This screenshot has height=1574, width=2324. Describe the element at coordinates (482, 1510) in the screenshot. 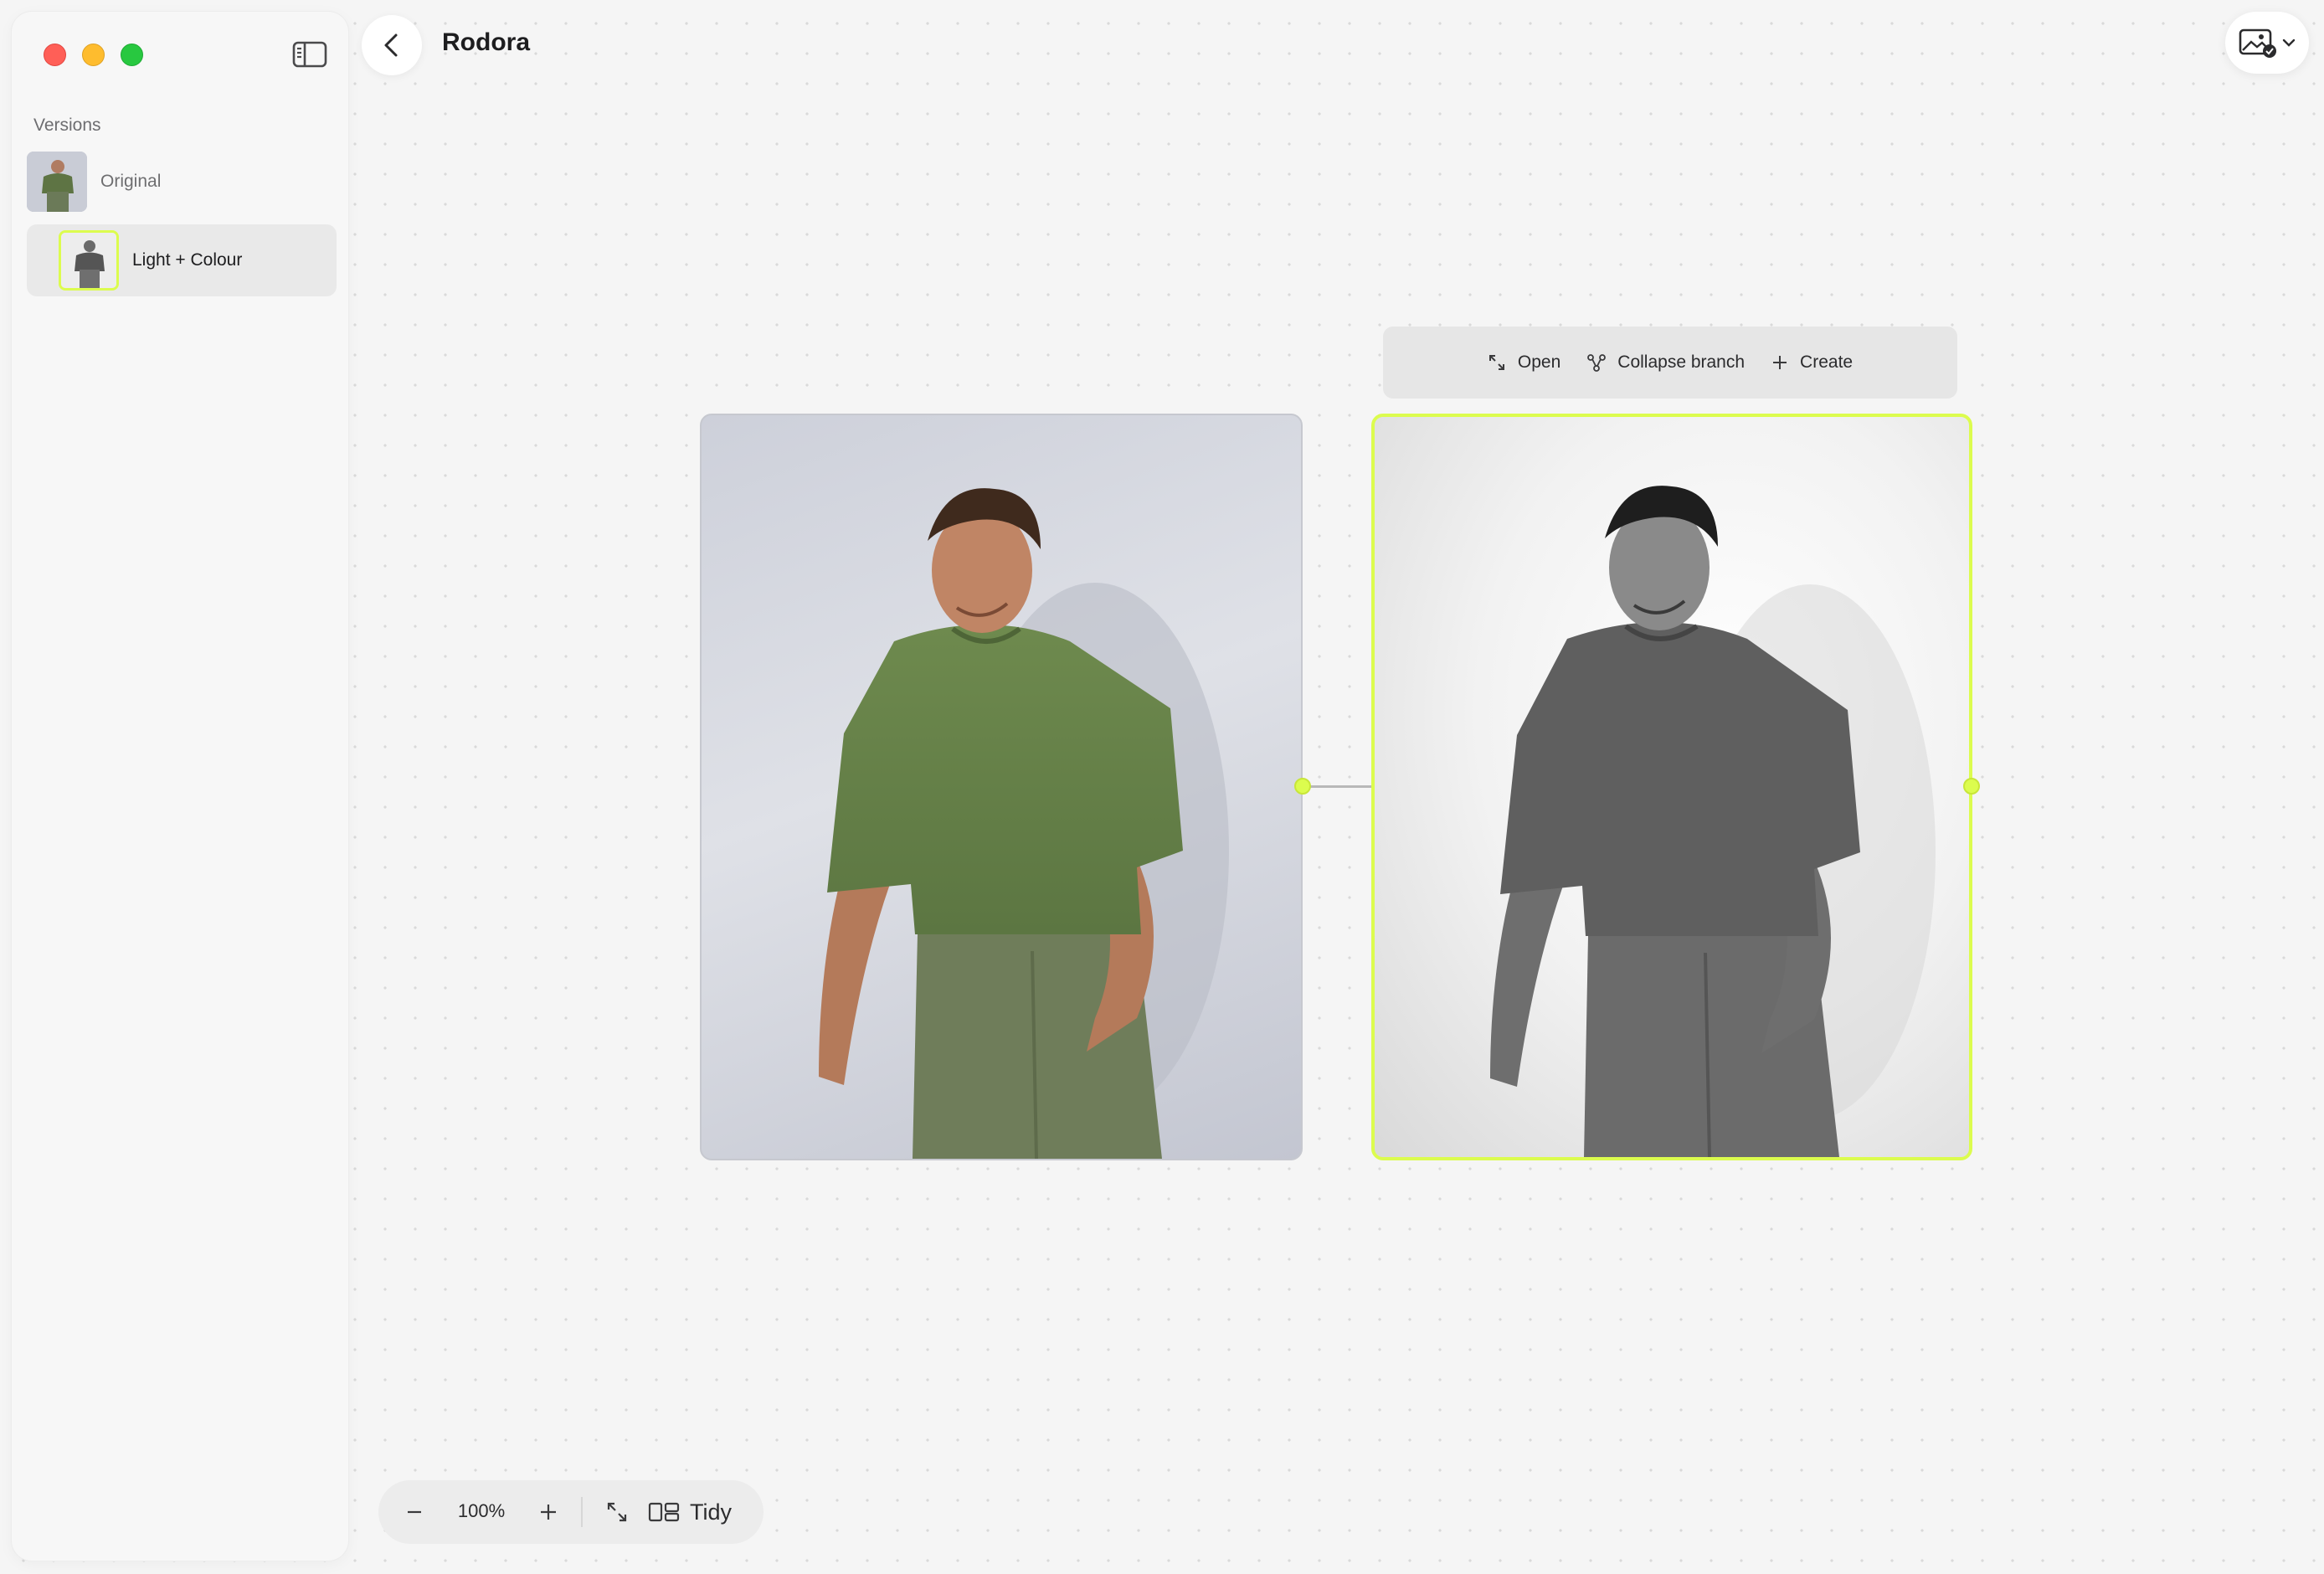

I see `zoom-level: 100%` at that location.